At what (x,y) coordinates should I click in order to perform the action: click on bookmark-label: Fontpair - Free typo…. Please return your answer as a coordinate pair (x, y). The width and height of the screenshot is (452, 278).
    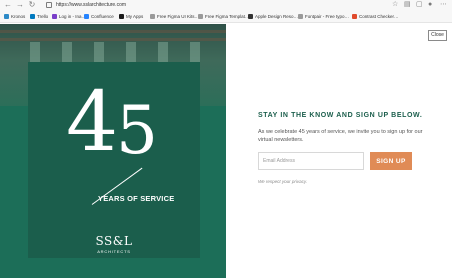
    Looking at the image, I should click on (327, 16).